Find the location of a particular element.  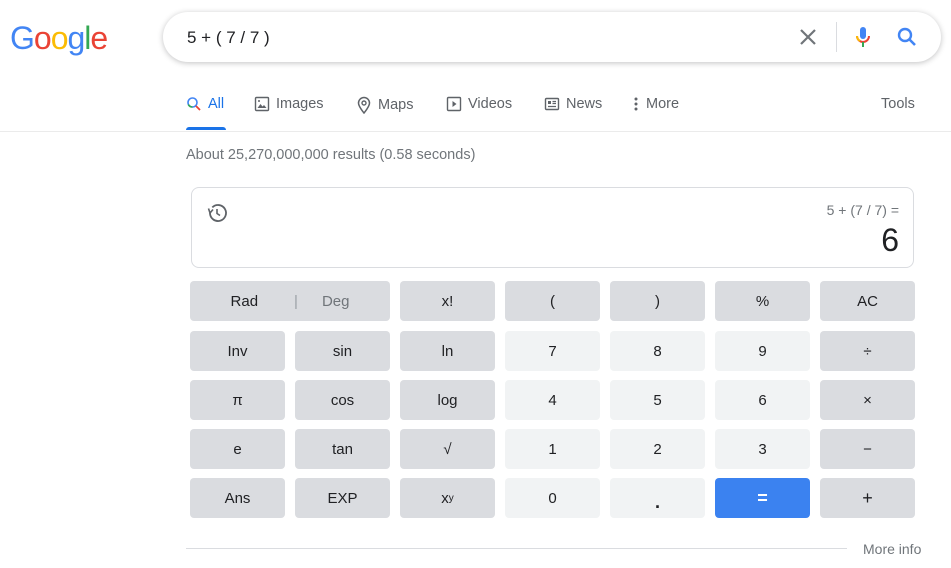

all-clear-key: AC is located at coordinates (867, 301).